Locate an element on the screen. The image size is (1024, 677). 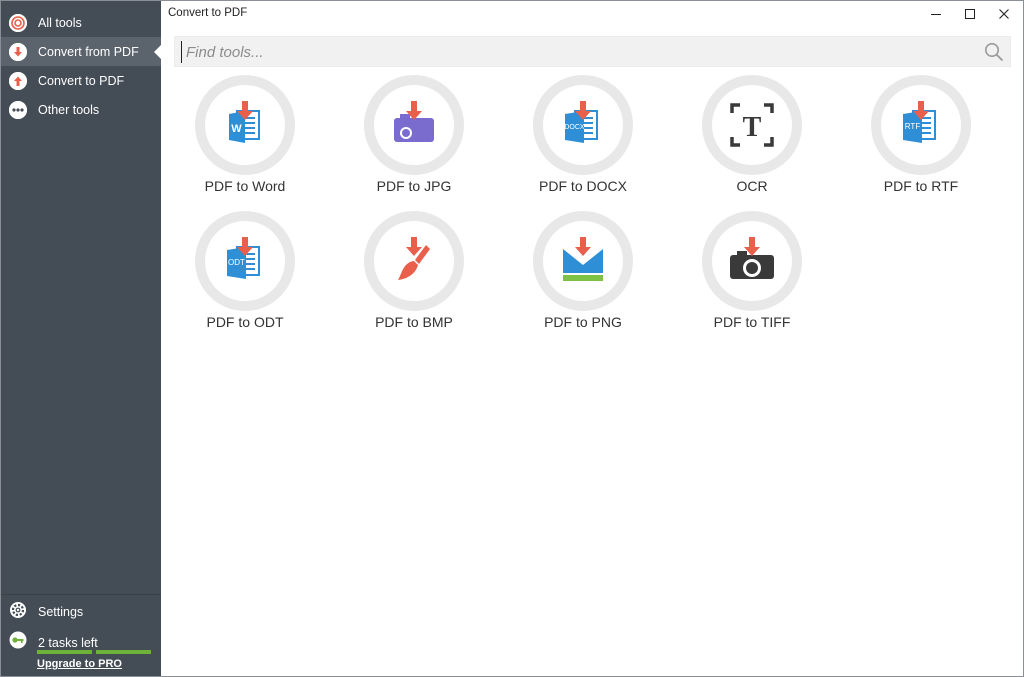
sidebar-item-convert-to-pdf: Convert to PDF is located at coordinates (81, 80).